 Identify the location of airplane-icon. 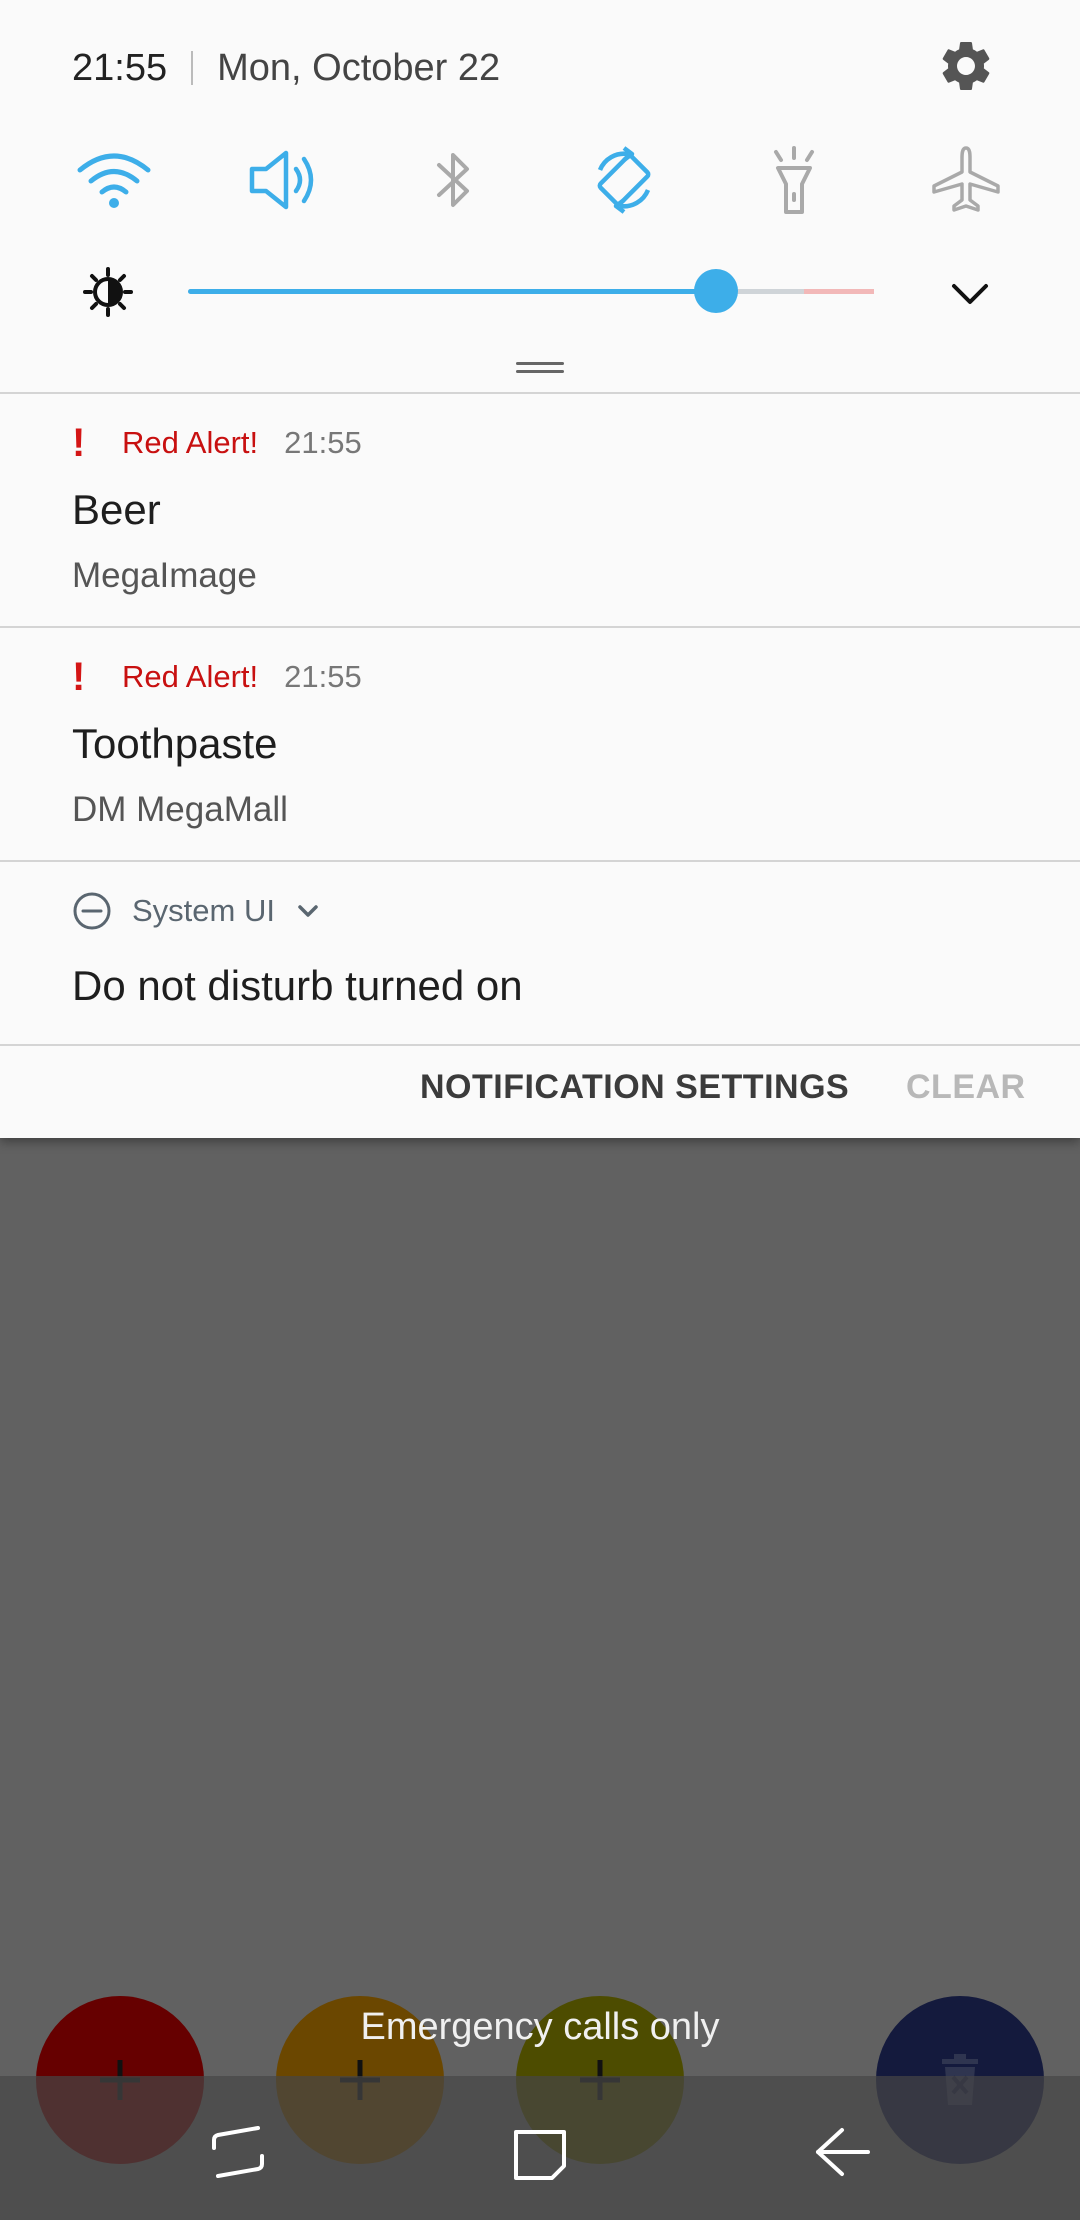
(966, 179).